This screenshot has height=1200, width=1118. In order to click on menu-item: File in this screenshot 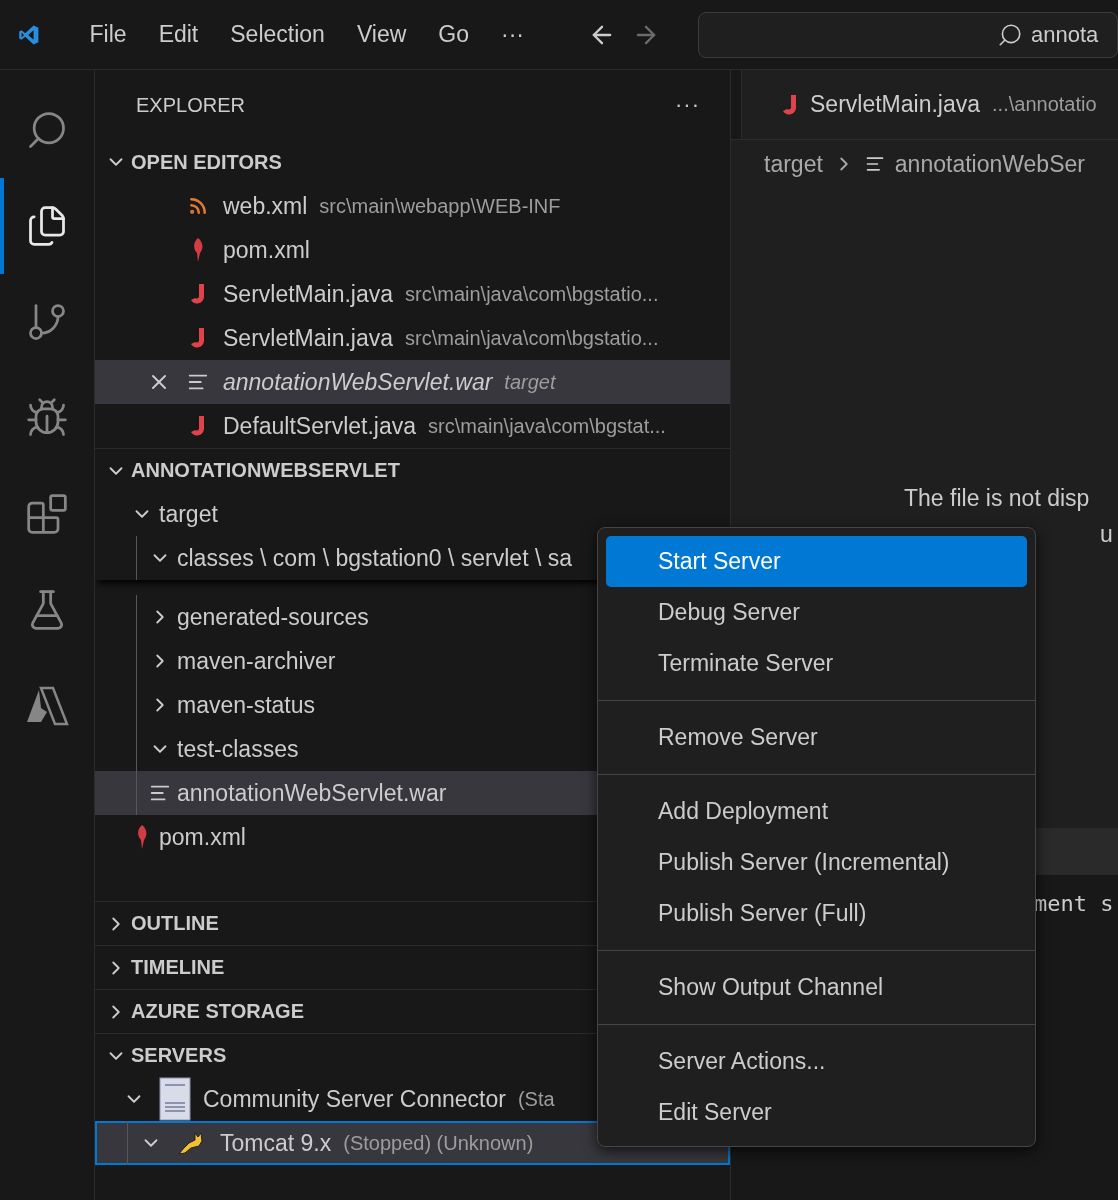, I will do `click(108, 34)`.